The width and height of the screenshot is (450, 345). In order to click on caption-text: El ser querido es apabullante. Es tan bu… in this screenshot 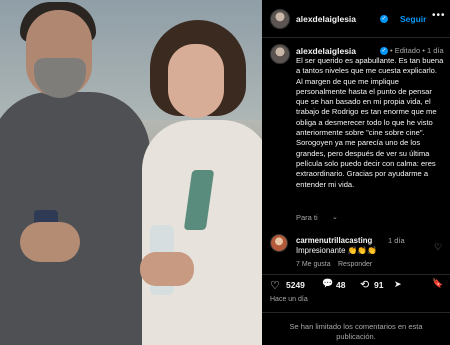, I will do `click(370, 122)`.